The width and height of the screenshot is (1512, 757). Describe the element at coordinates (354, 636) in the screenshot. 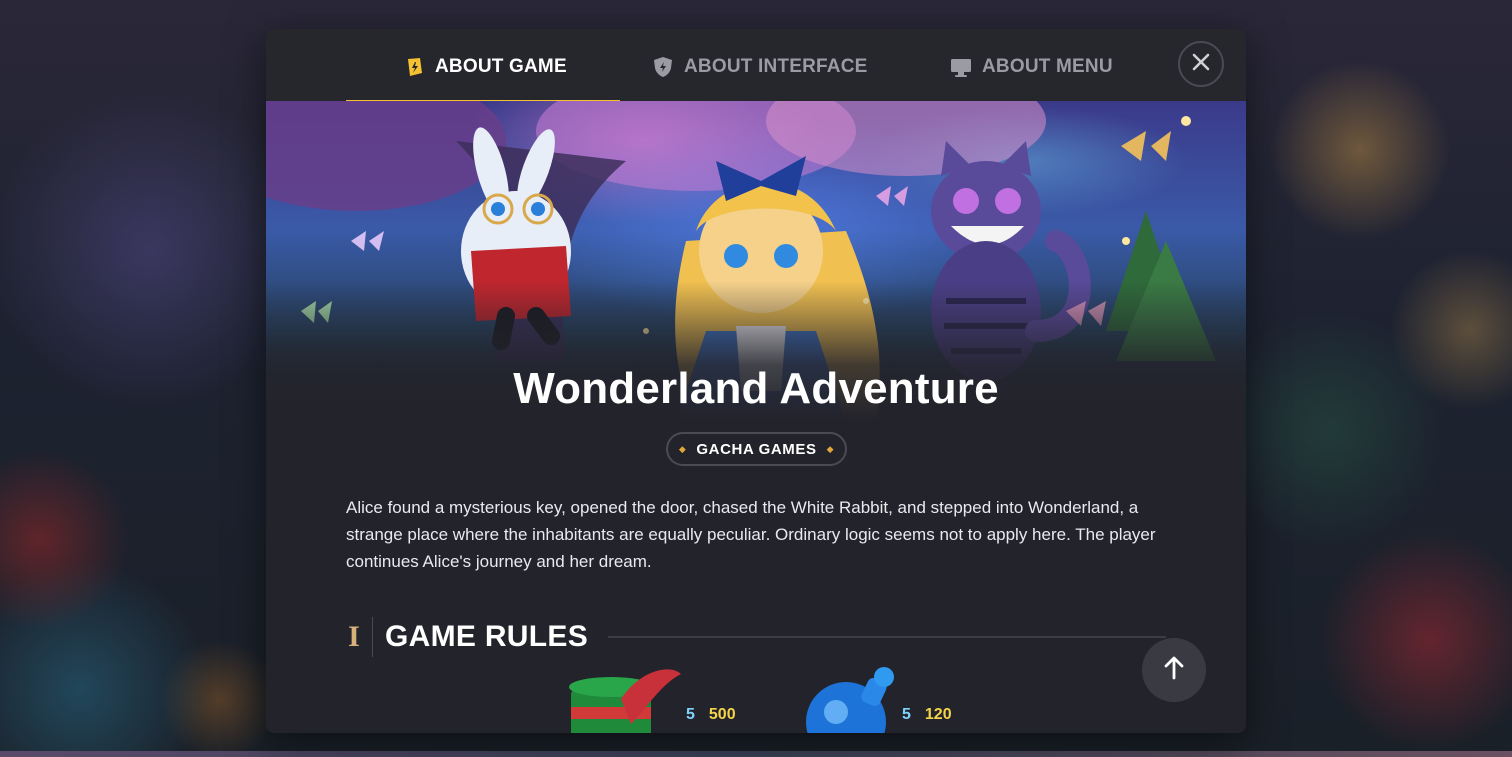

I see `section-numeral: I` at that location.